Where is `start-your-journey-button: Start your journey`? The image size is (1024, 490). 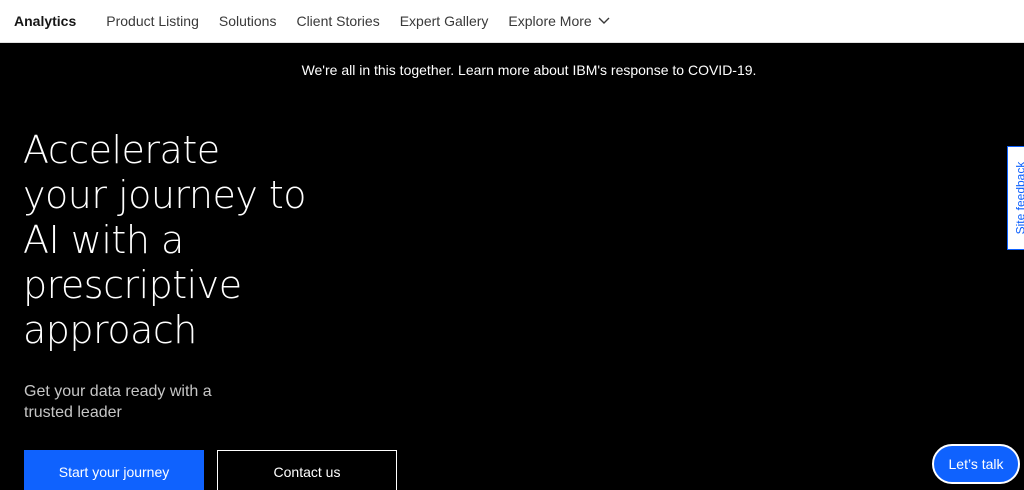
start-your-journey-button: Start your journey is located at coordinates (114, 470).